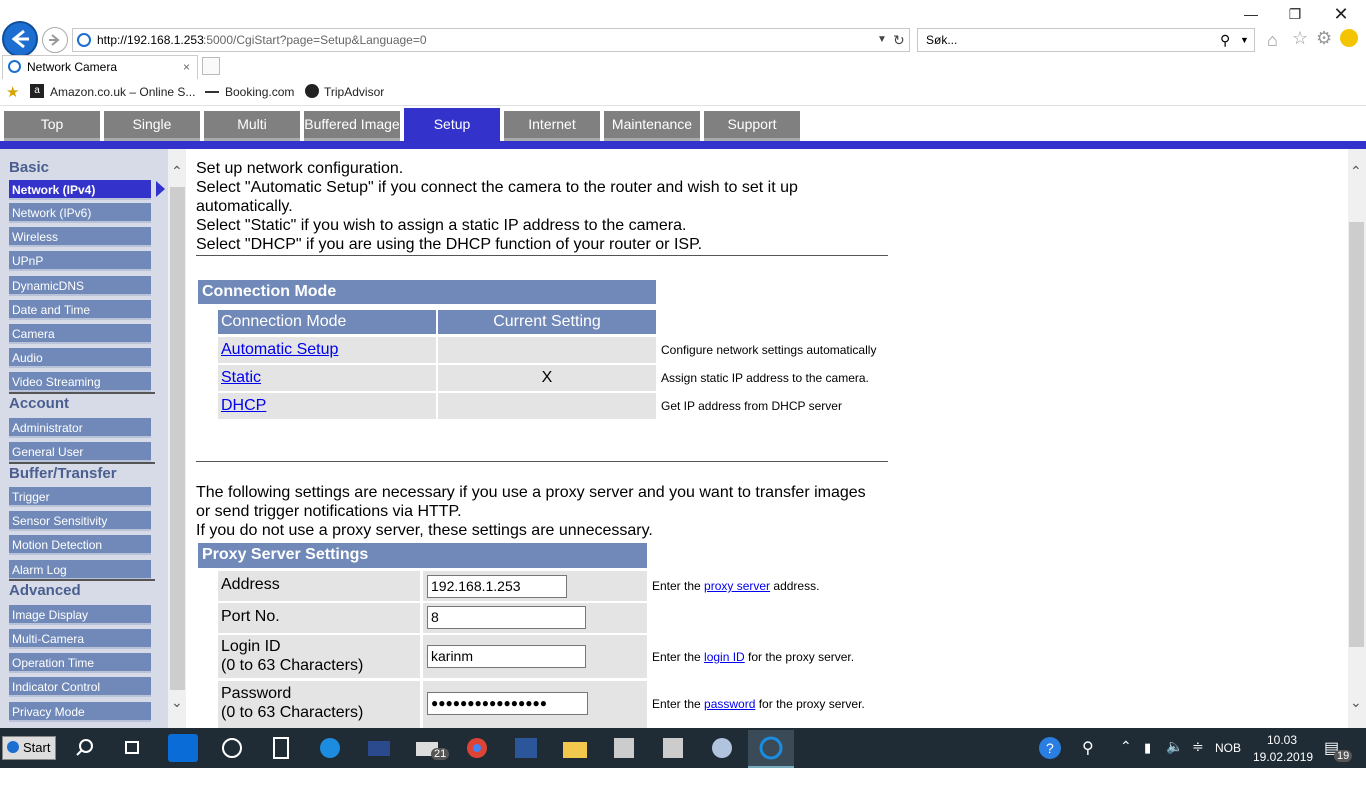  What do you see at coordinates (319, 656) in the screenshot?
I see `login-label: Login ID (0 to 63 Characters)` at bounding box center [319, 656].